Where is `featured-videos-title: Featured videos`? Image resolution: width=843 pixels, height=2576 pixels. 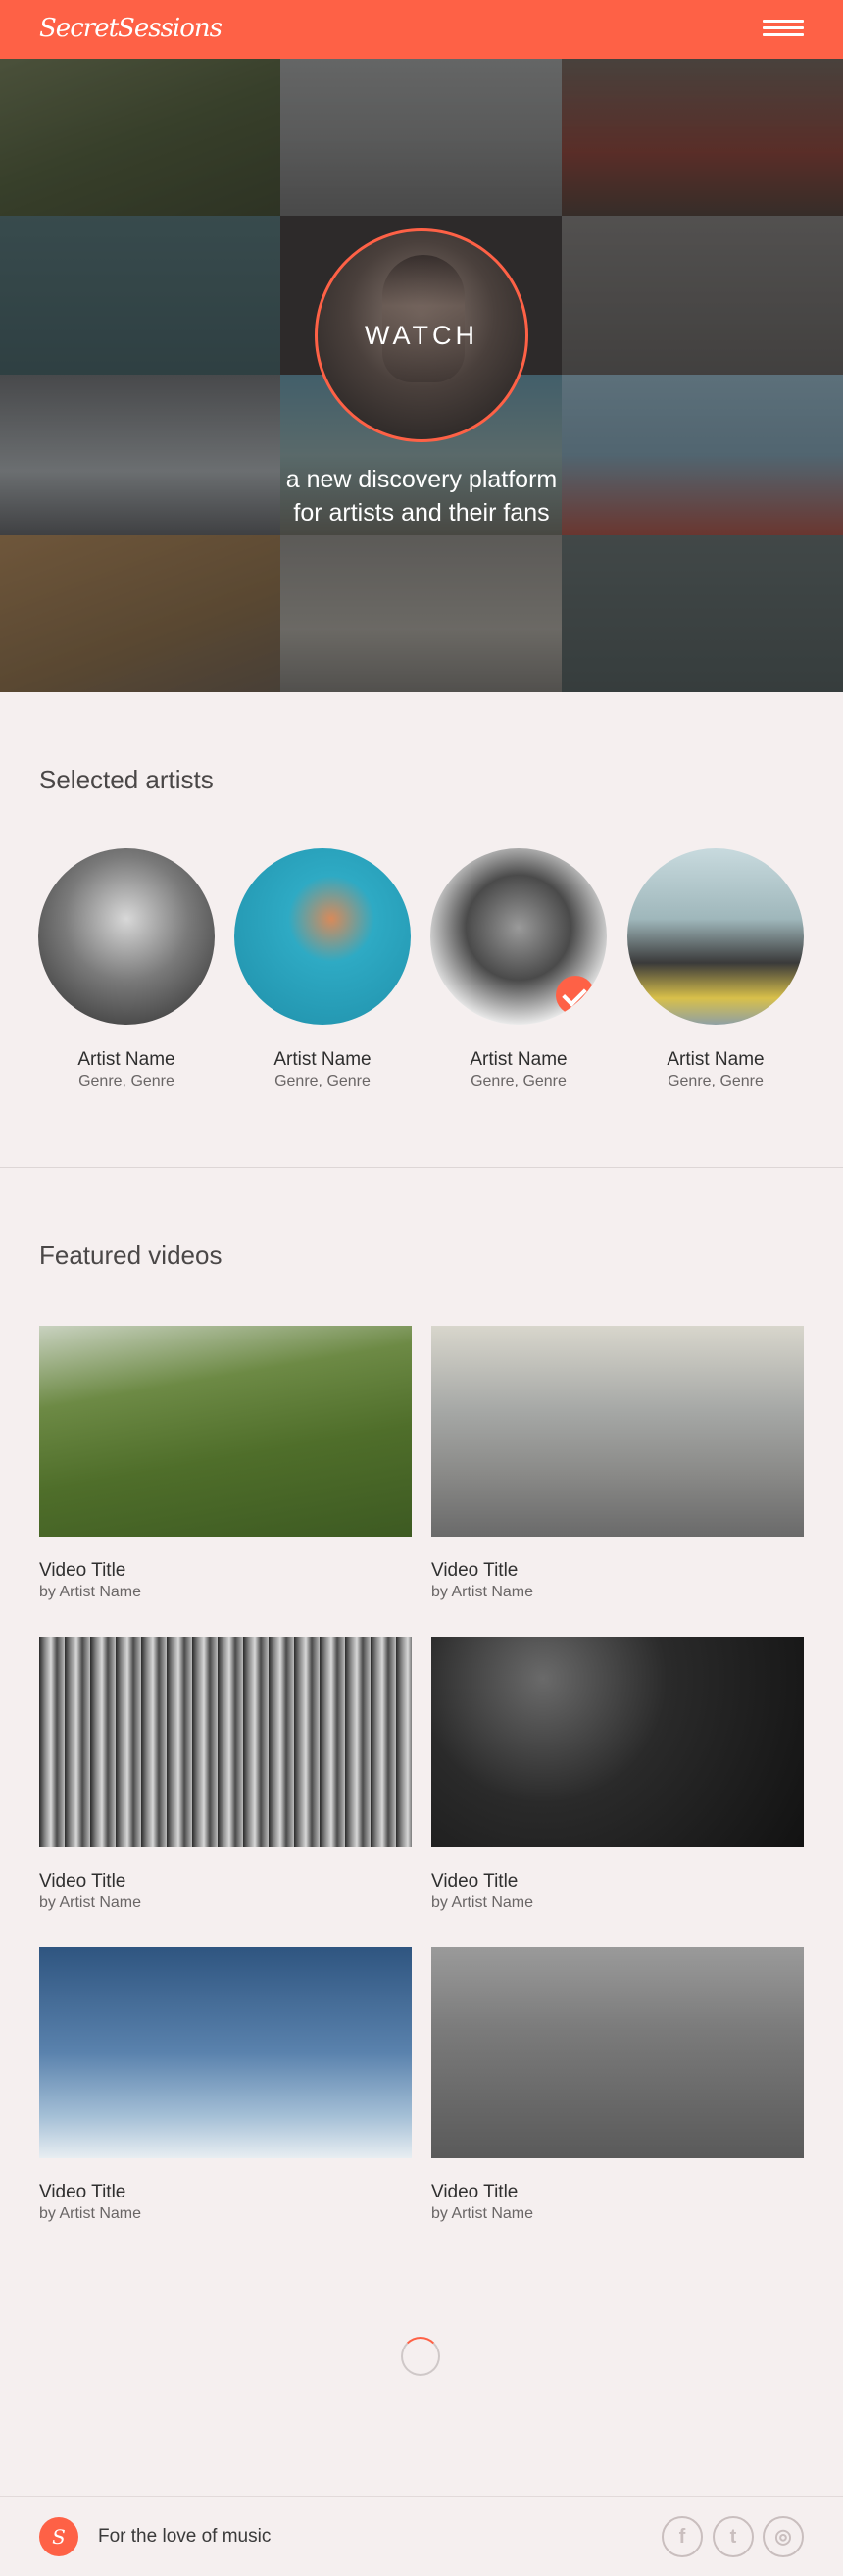 featured-videos-title: Featured videos is located at coordinates (131, 1255).